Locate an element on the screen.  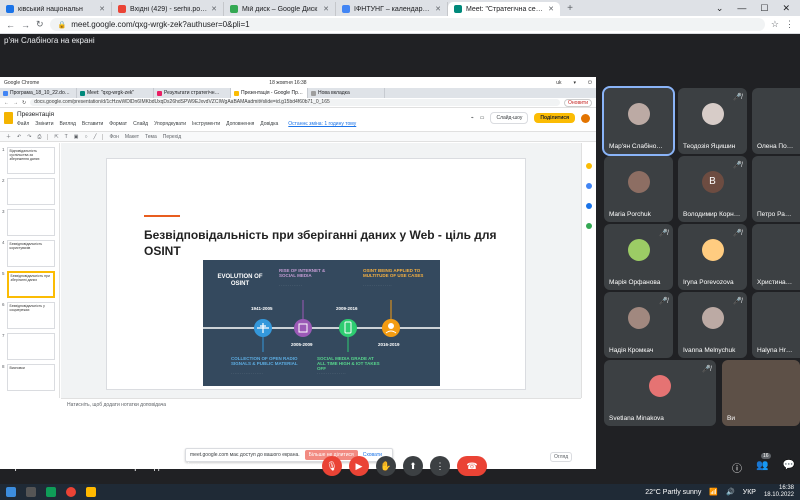
outer-tab: Мій диск – Google Диск ✕ is located at coordinates (280, 9).